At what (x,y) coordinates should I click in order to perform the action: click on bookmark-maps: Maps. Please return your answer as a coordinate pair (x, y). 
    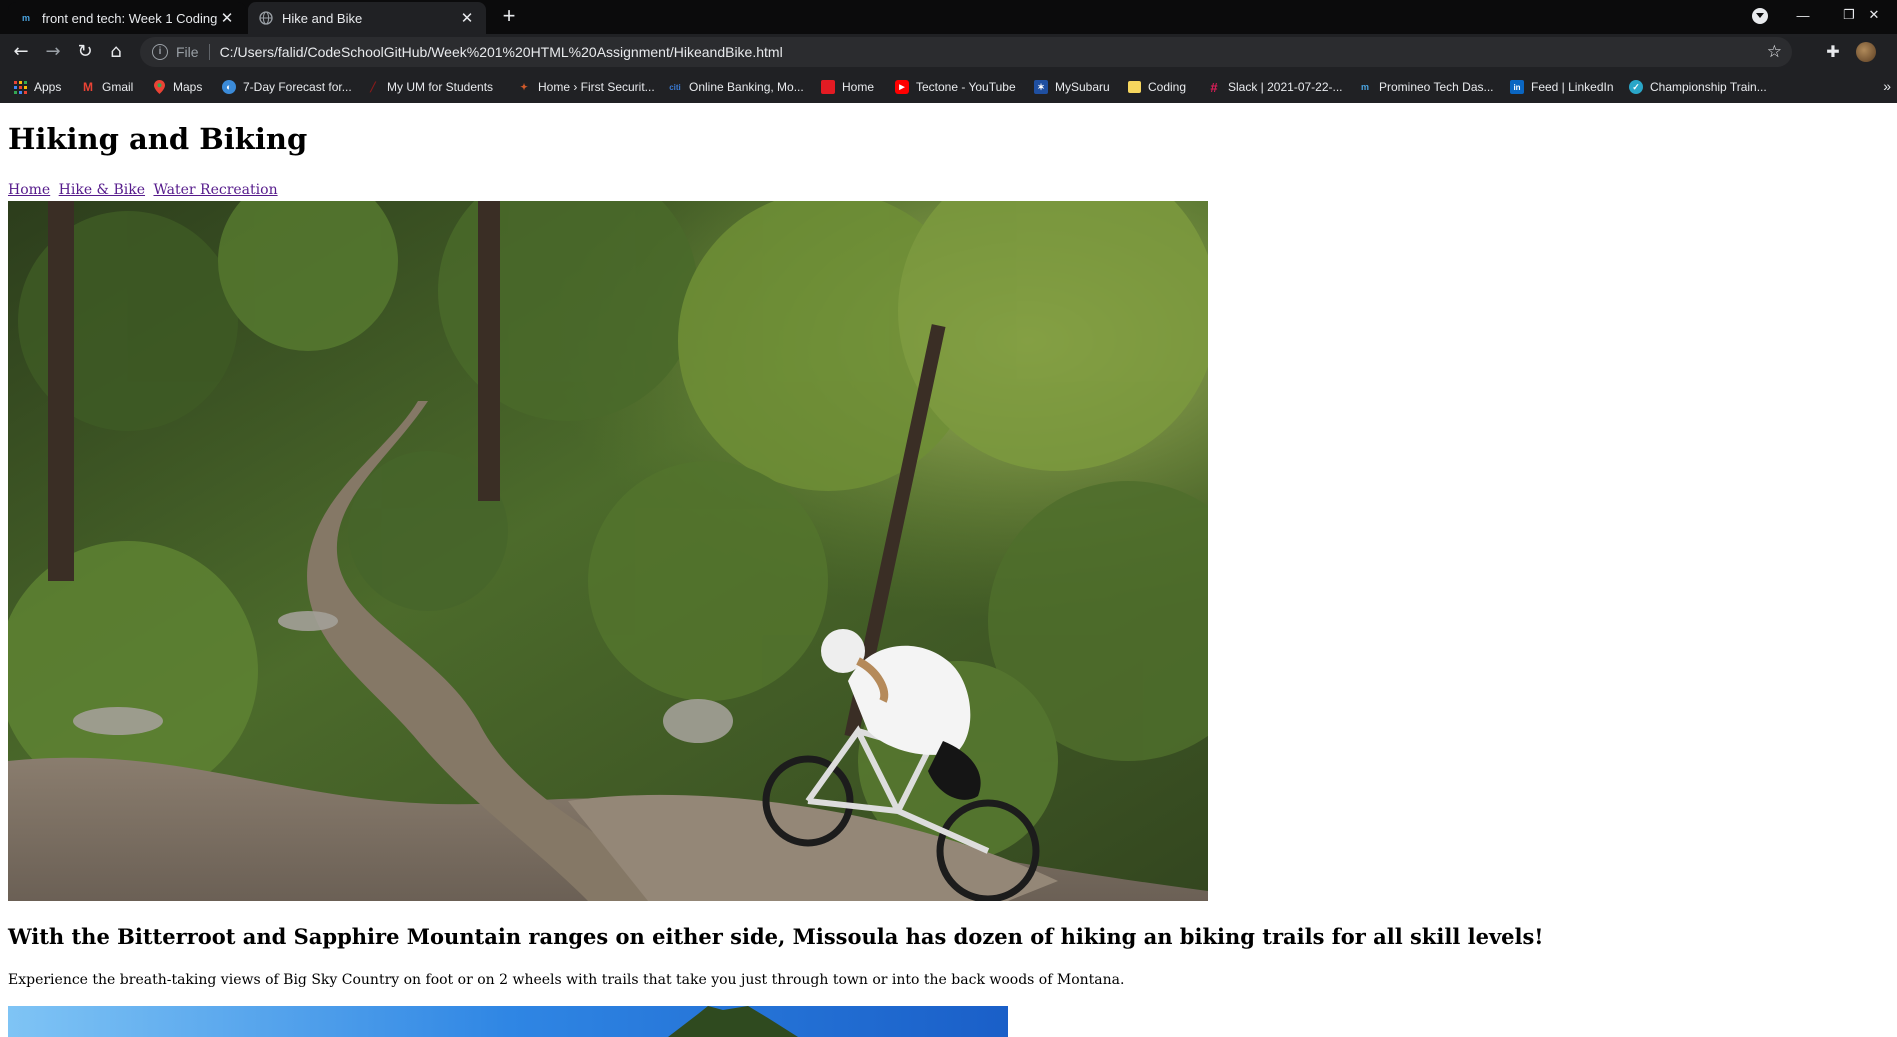
    Looking at the image, I should click on (177, 87).